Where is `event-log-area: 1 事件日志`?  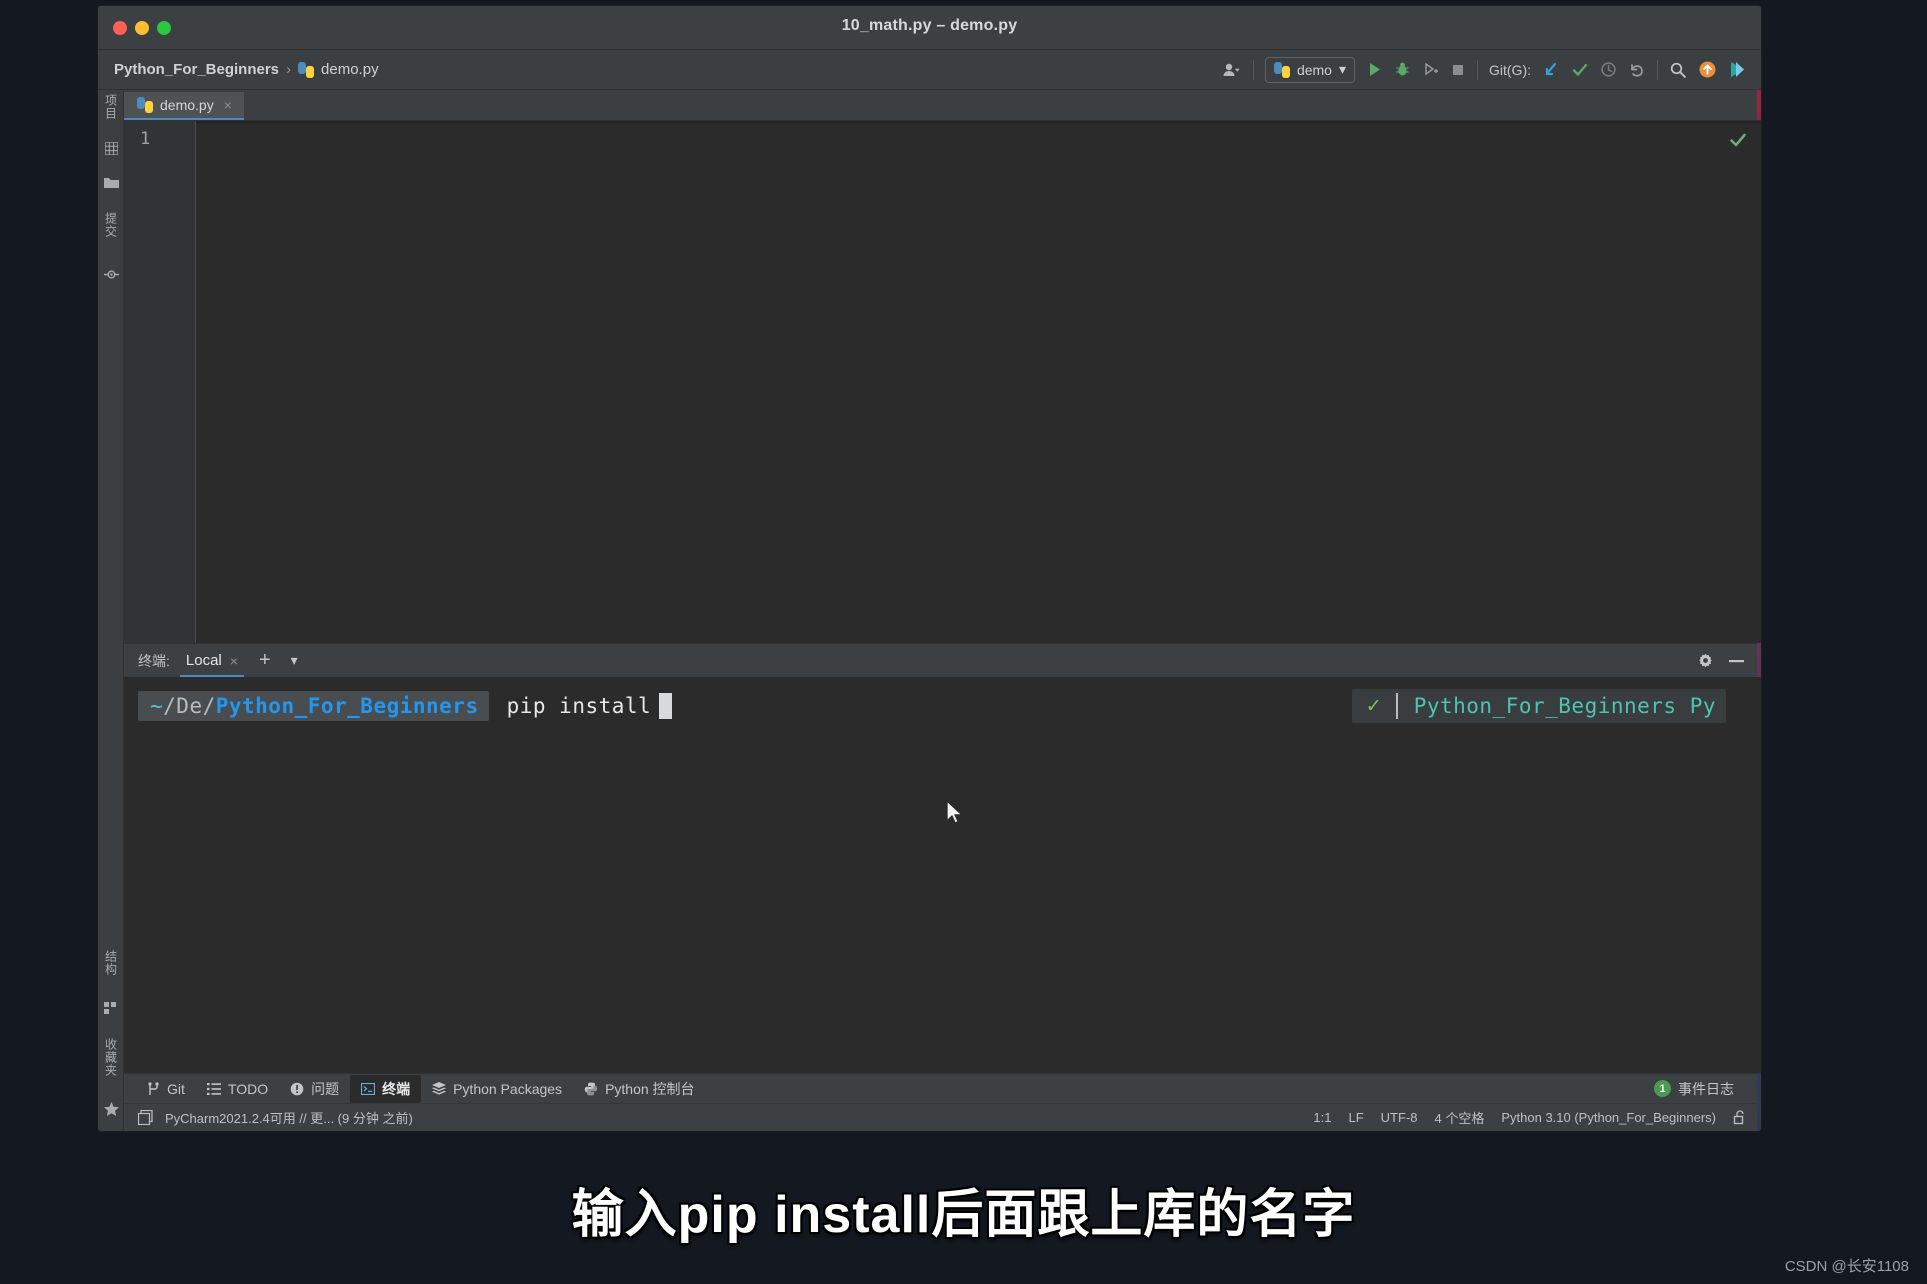
event-log-area: 1 事件日志 is located at coordinates (1702, 1089).